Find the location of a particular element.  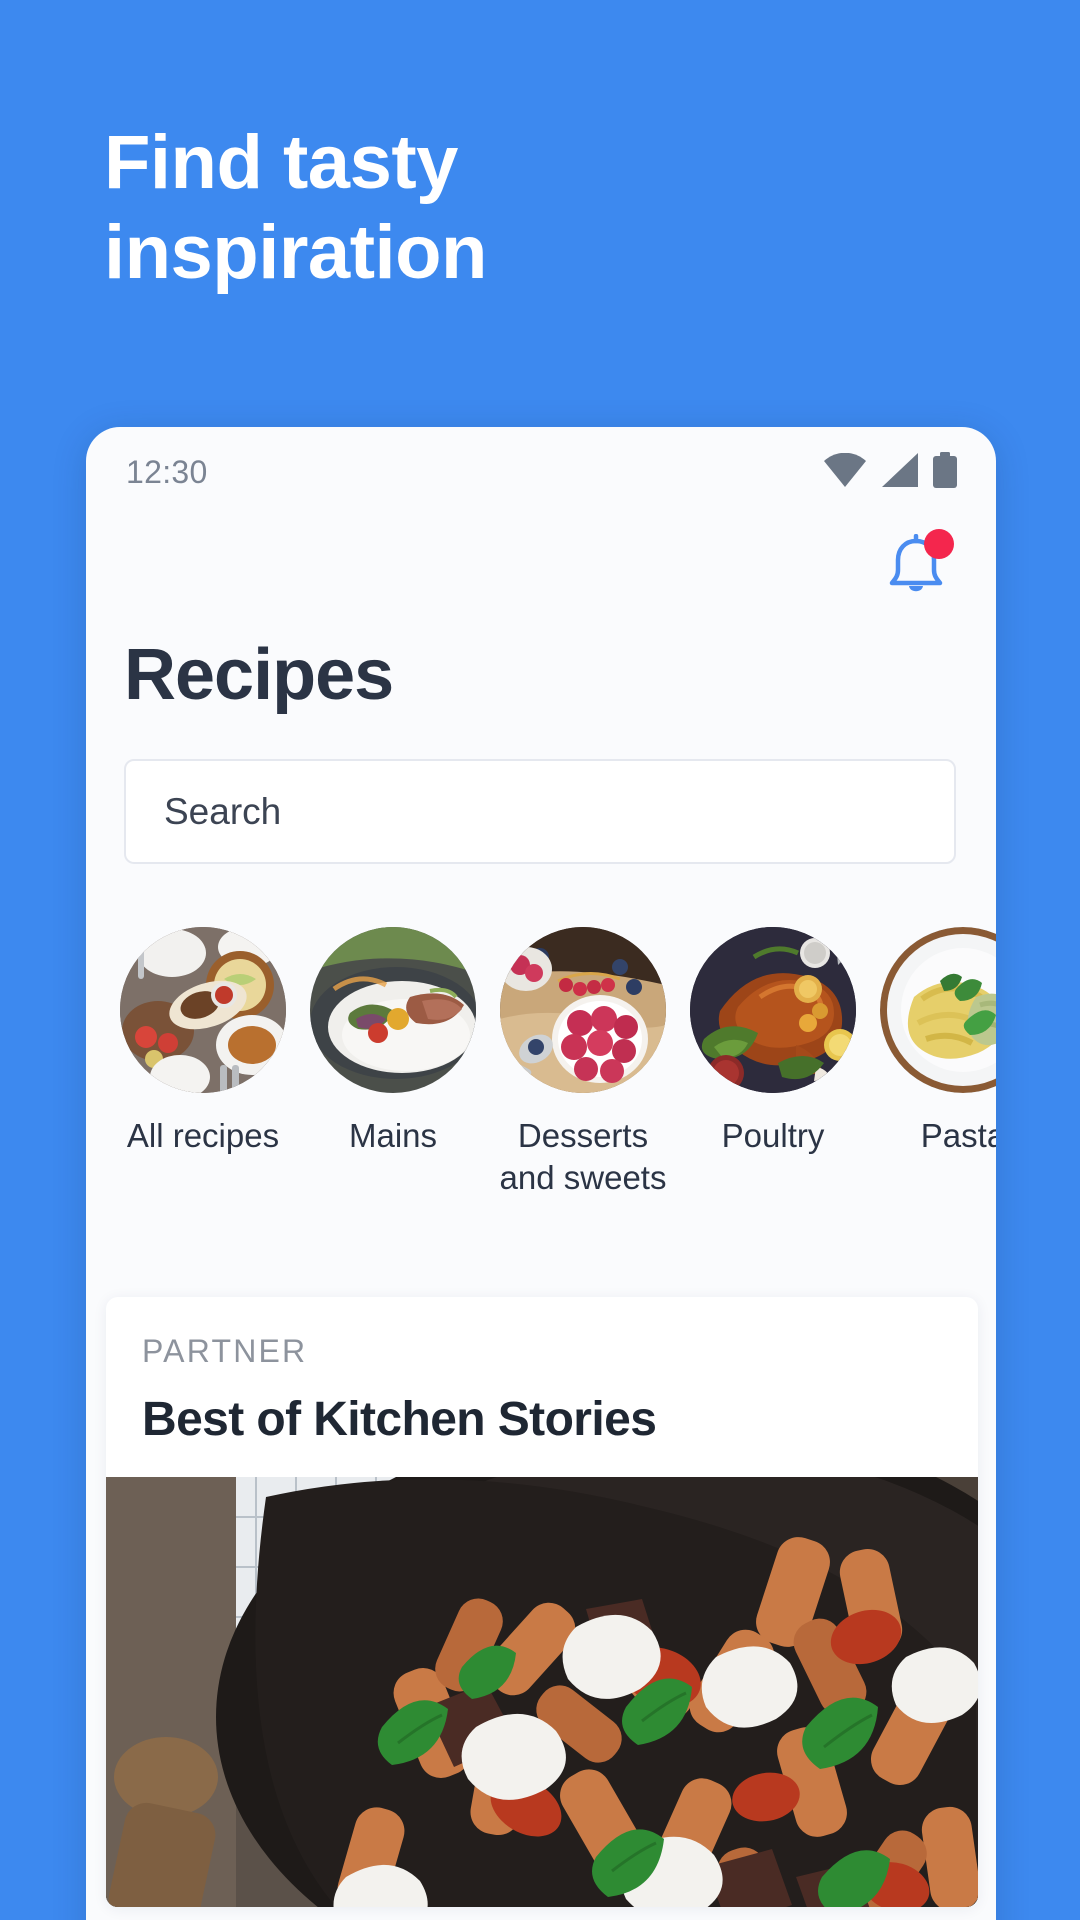

bell-wrapper is located at coordinates (916, 569).